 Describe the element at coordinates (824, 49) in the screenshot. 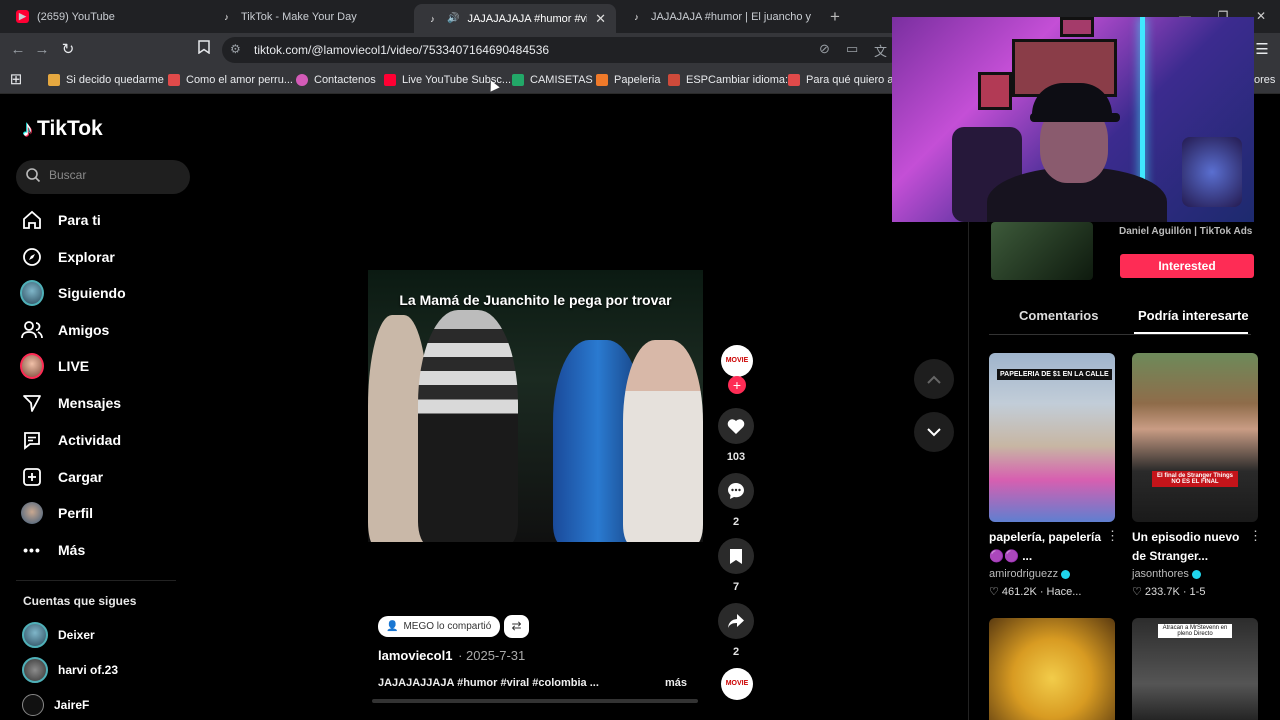

I see `cast-off-icon: ⊘` at that location.